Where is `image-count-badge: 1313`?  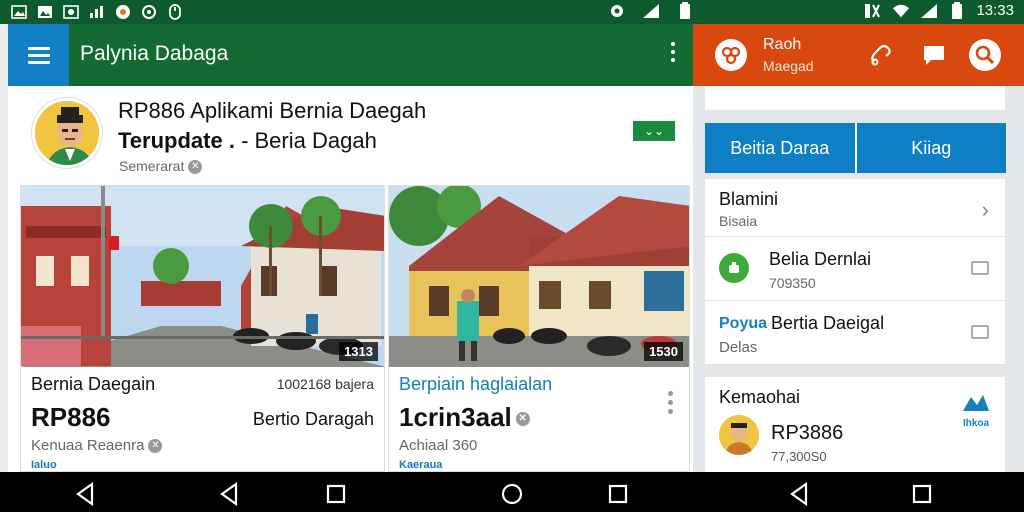
image-count-badge: 1313 is located at coordinates (358, 351).